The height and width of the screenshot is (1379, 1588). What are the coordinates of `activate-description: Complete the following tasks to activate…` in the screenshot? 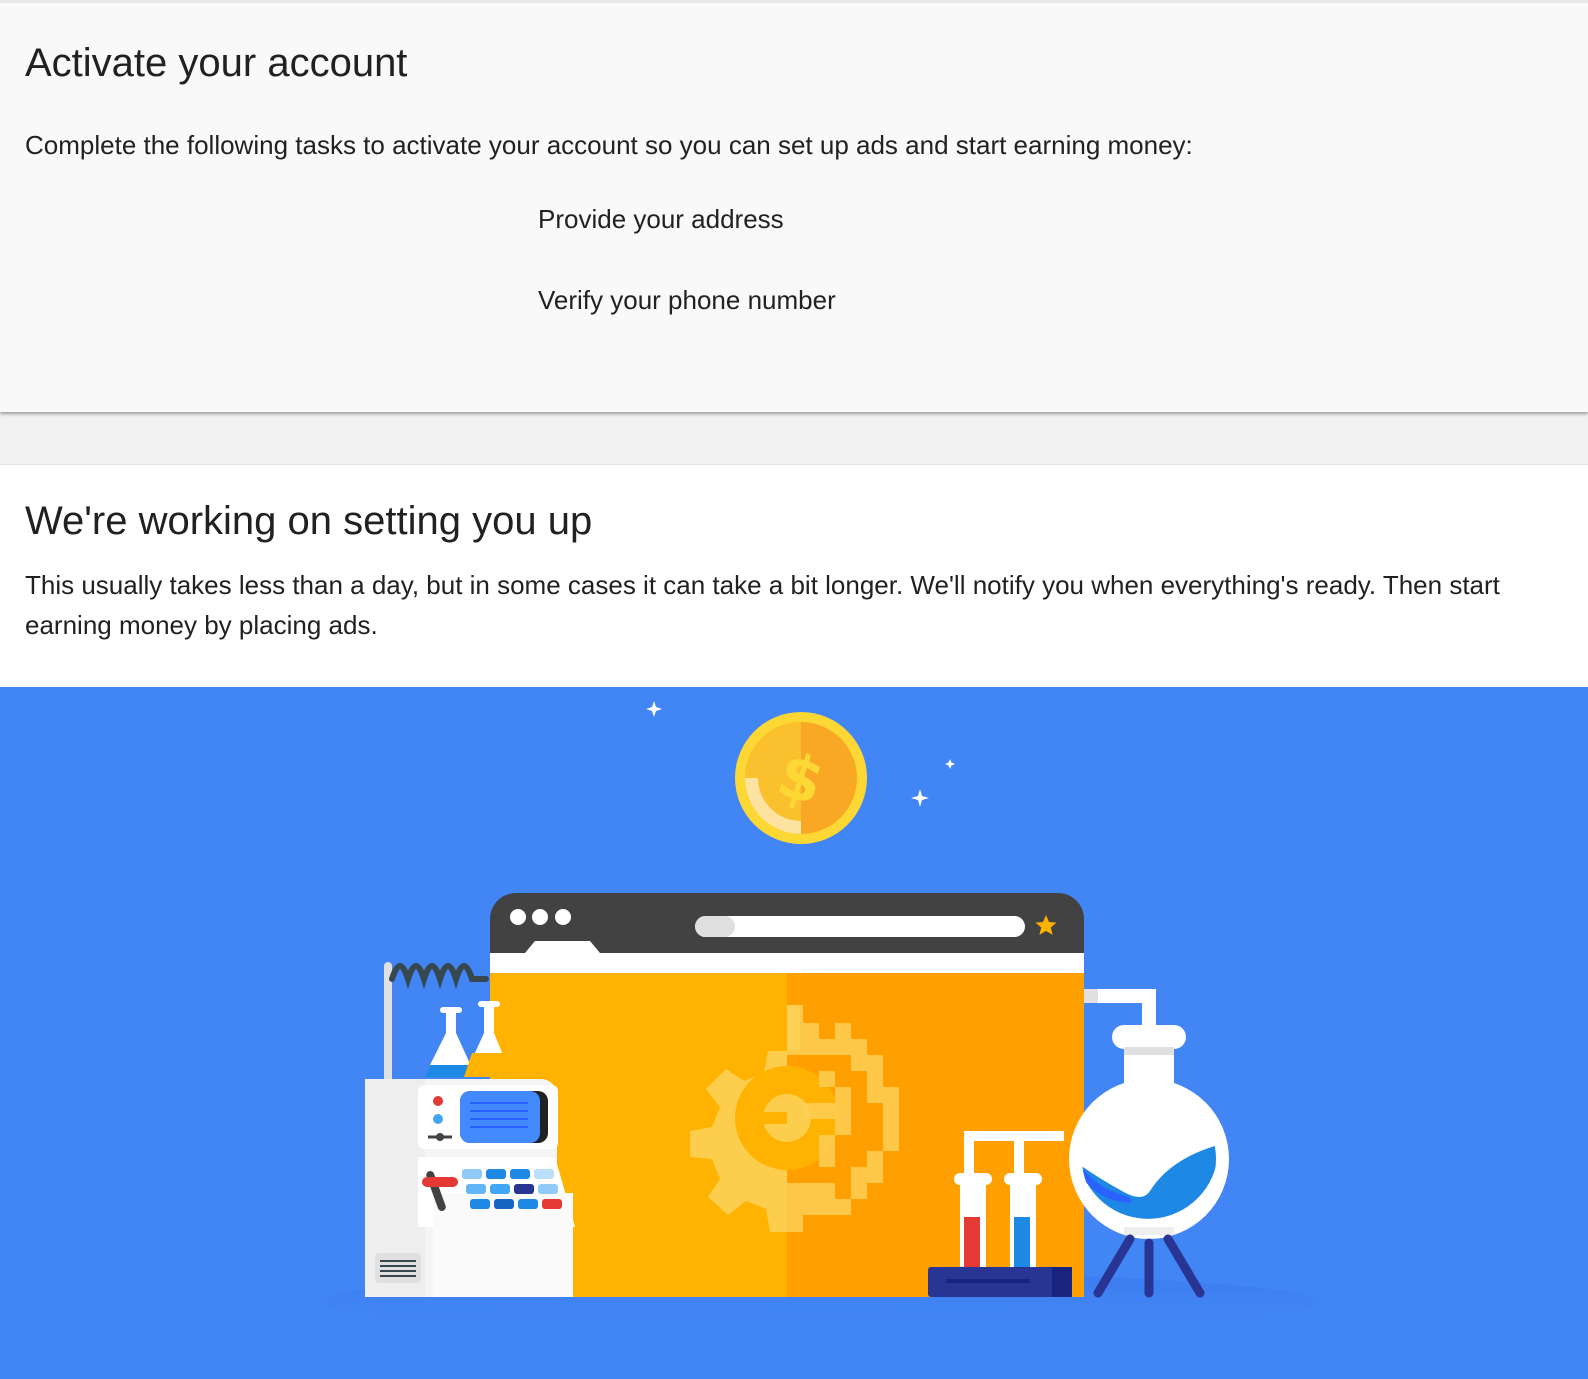 It's located at (609, 145).